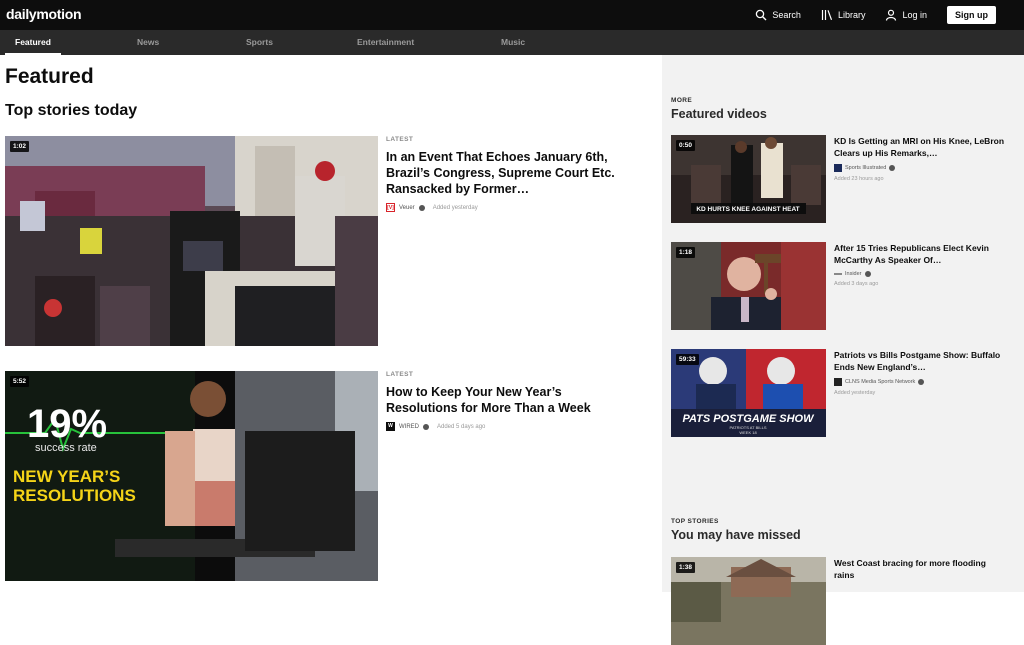  Describe the element at coordinates (686, 145) in the screenshot. I see `video-duration: 0:50` at that location.